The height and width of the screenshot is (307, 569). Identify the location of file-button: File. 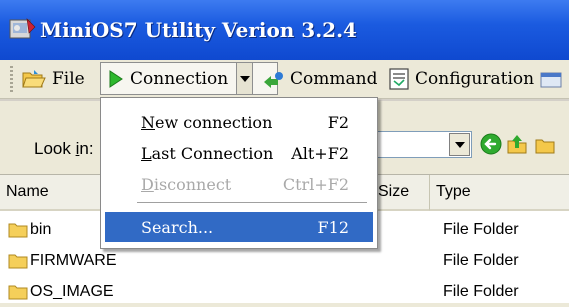
(53, 79).